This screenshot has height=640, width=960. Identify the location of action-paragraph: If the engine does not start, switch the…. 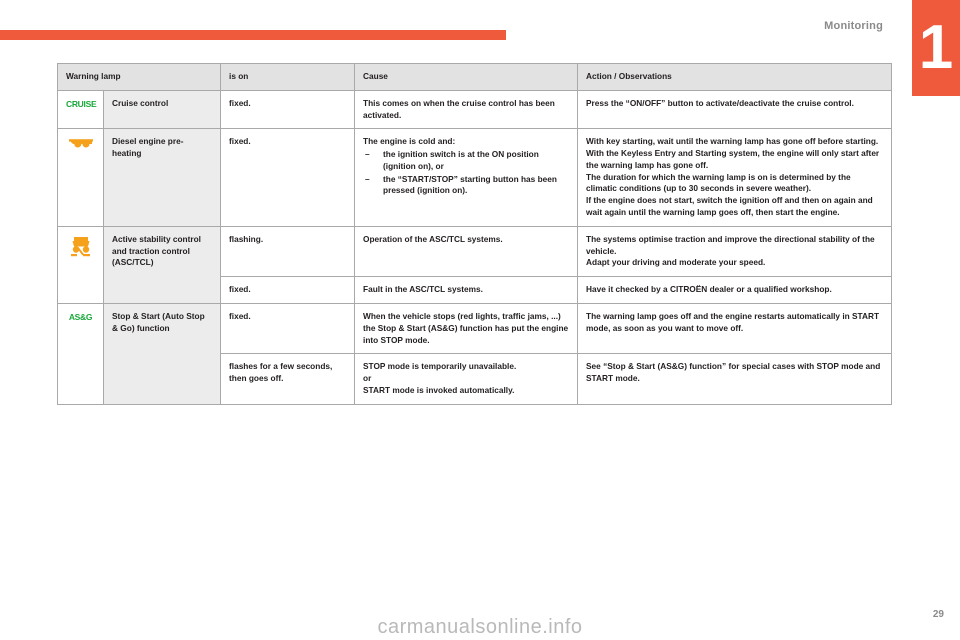
(729, 206).